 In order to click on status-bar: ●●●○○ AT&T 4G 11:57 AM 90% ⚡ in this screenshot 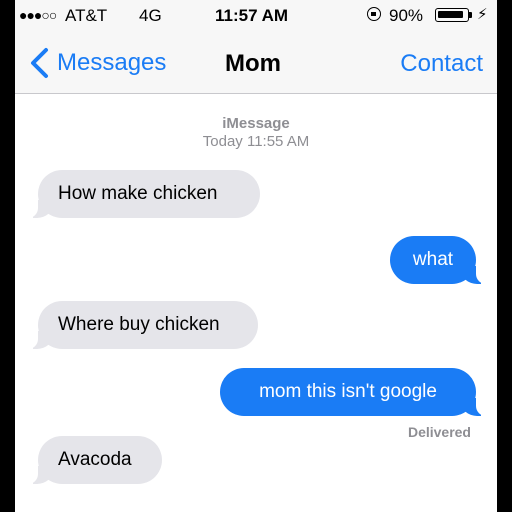, I will do `click(256, 16)`.